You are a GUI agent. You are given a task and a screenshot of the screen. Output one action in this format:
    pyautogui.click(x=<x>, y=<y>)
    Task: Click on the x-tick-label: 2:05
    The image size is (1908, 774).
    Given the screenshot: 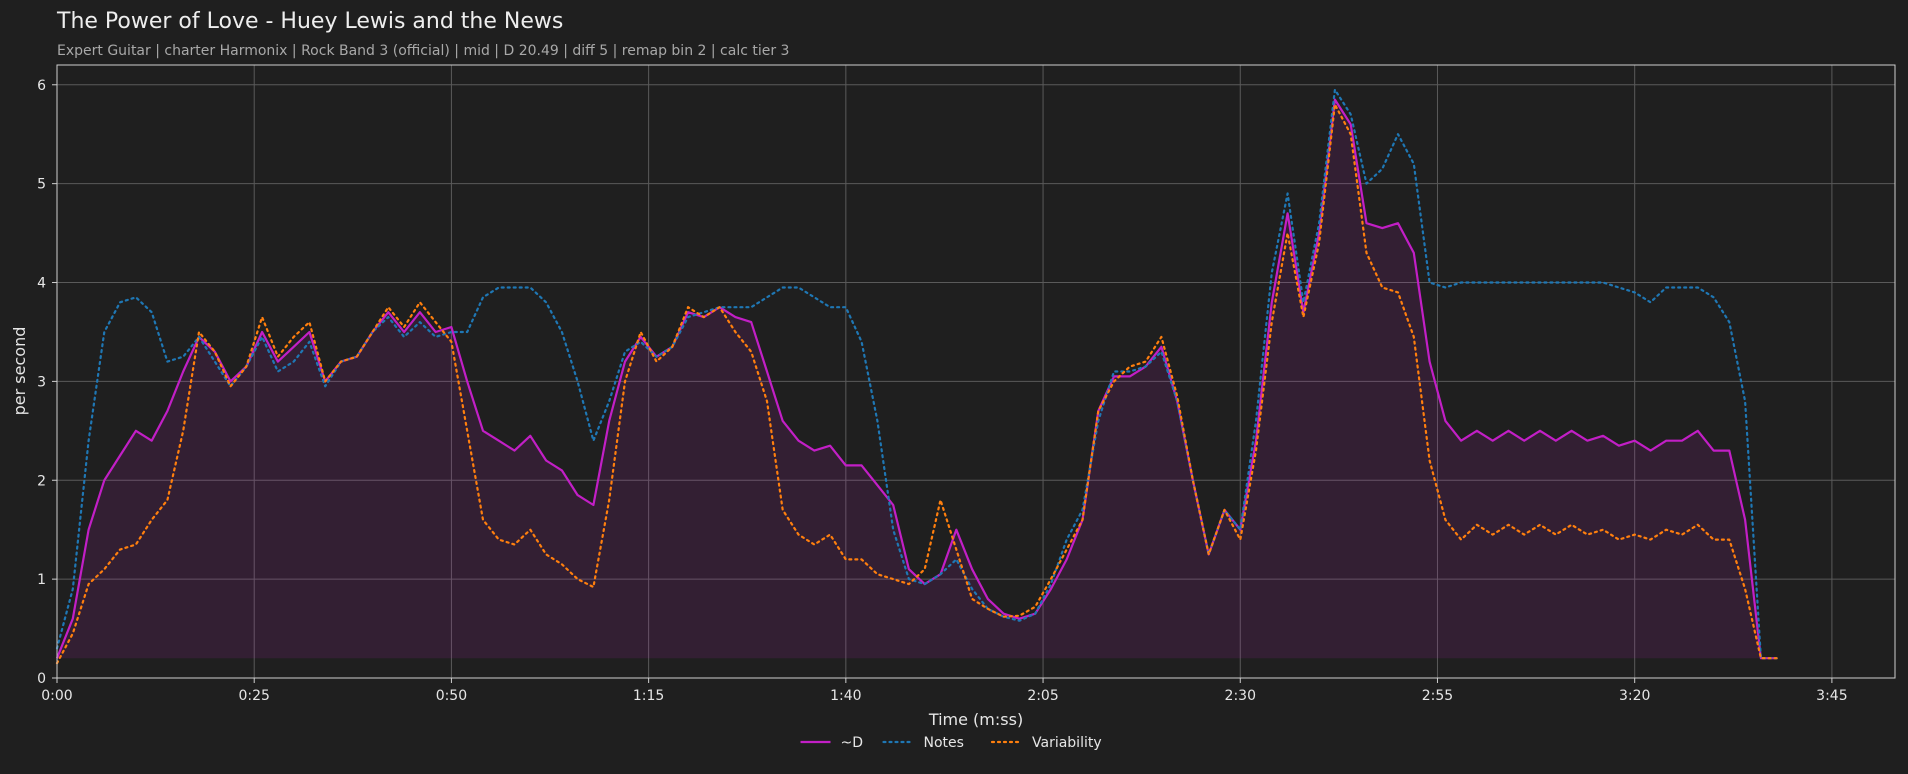 What is the action you would take?
    pyautogui.click(x=1042, y=696)
    